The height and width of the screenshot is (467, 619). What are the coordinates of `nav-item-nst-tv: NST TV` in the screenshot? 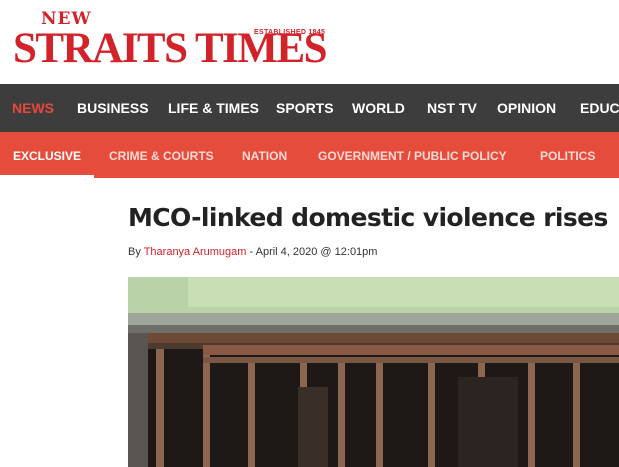 It's located at (452, 108).